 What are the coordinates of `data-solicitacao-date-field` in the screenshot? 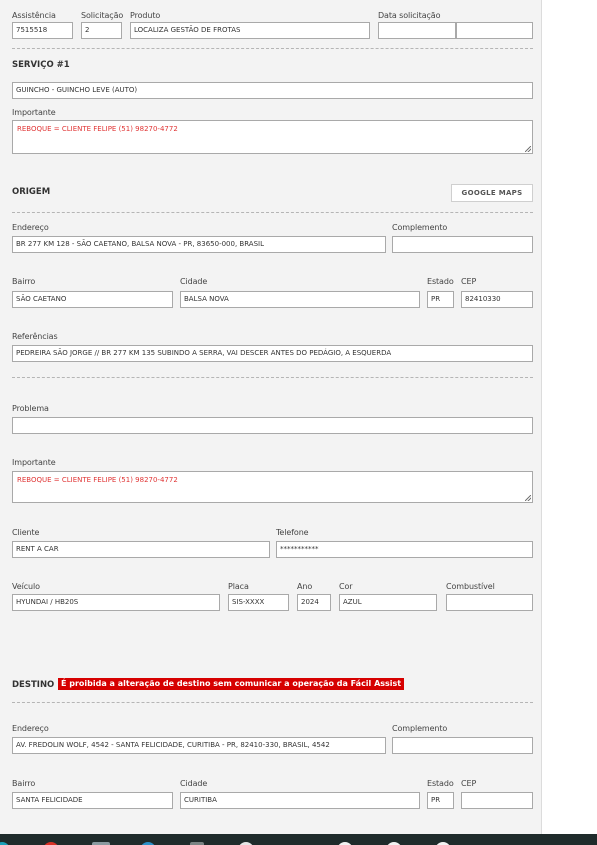 It's located at (417, 30).